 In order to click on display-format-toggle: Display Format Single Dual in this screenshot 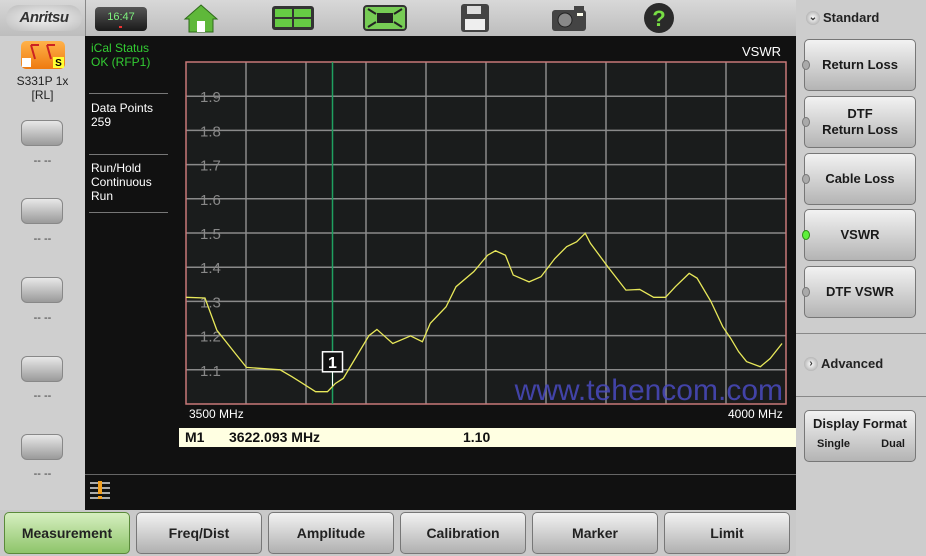, I will do `click(860, 436)`.